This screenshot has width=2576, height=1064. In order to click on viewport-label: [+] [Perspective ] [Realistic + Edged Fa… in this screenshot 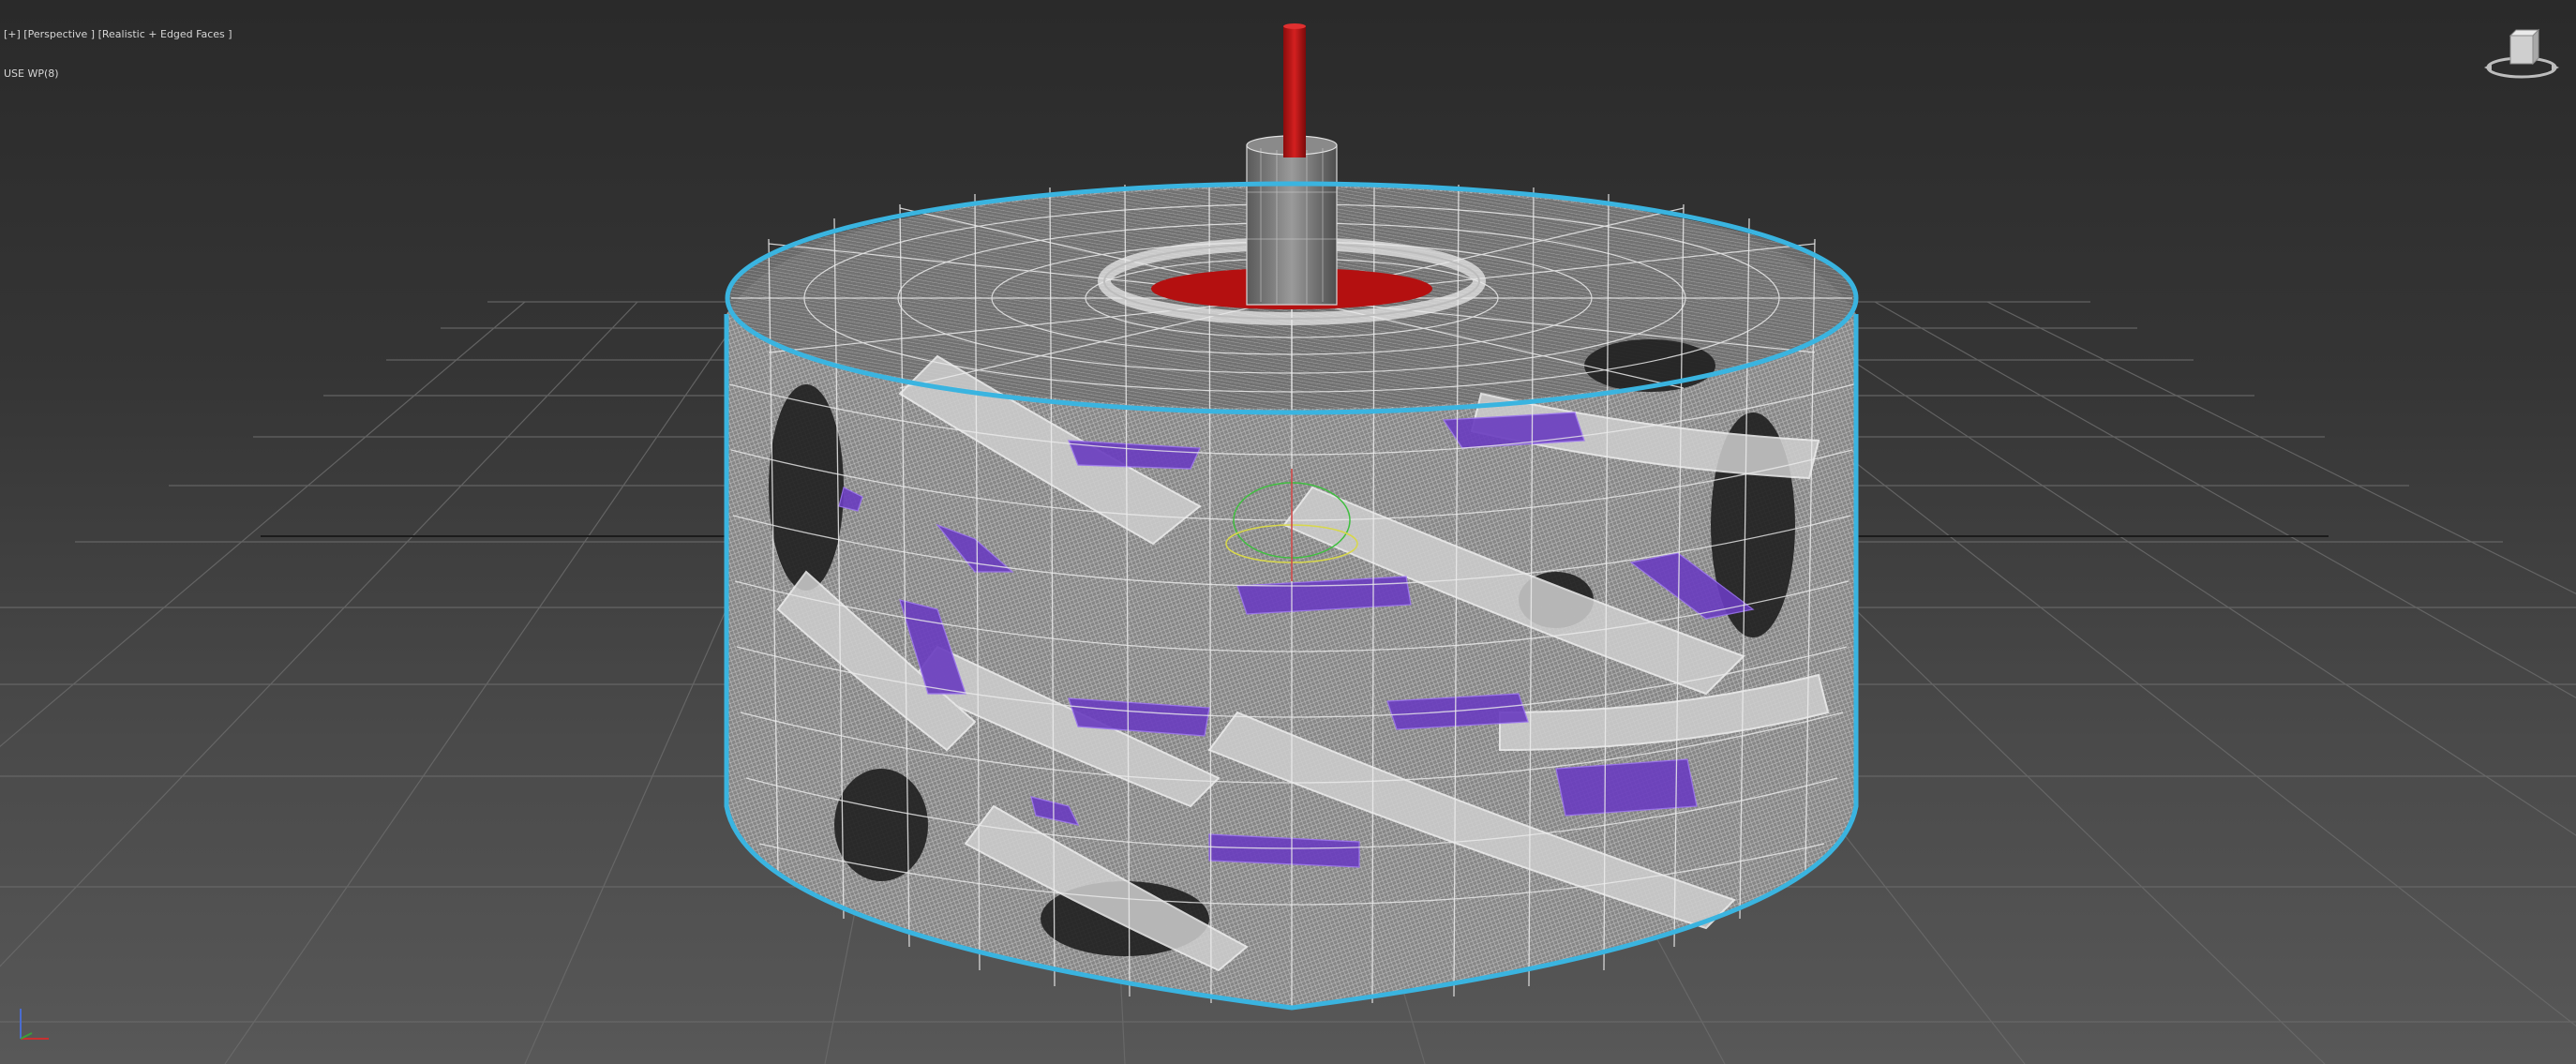, I will do `click(118, 54)`.